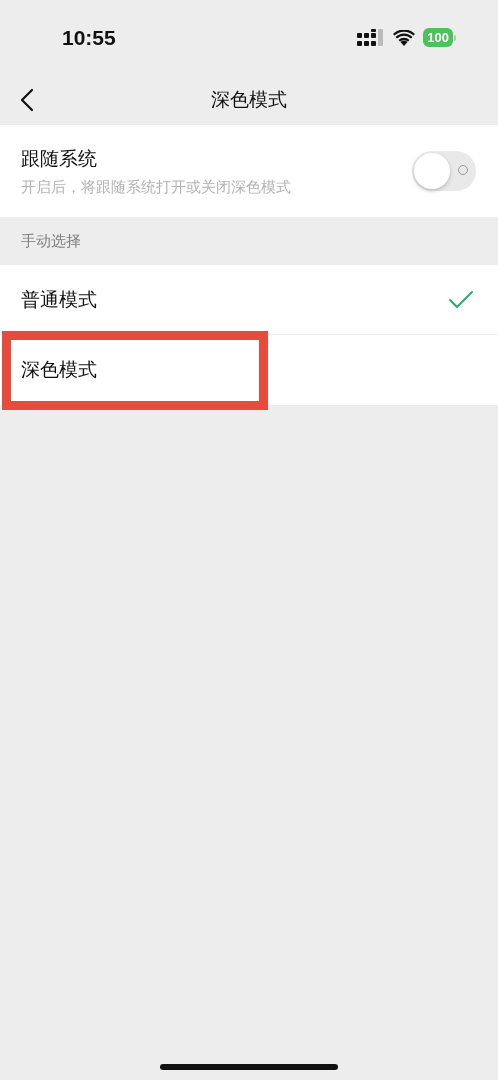 The image size is (498, 1080). I want to click on setting-label: 跟随系统, so click(59, 158).